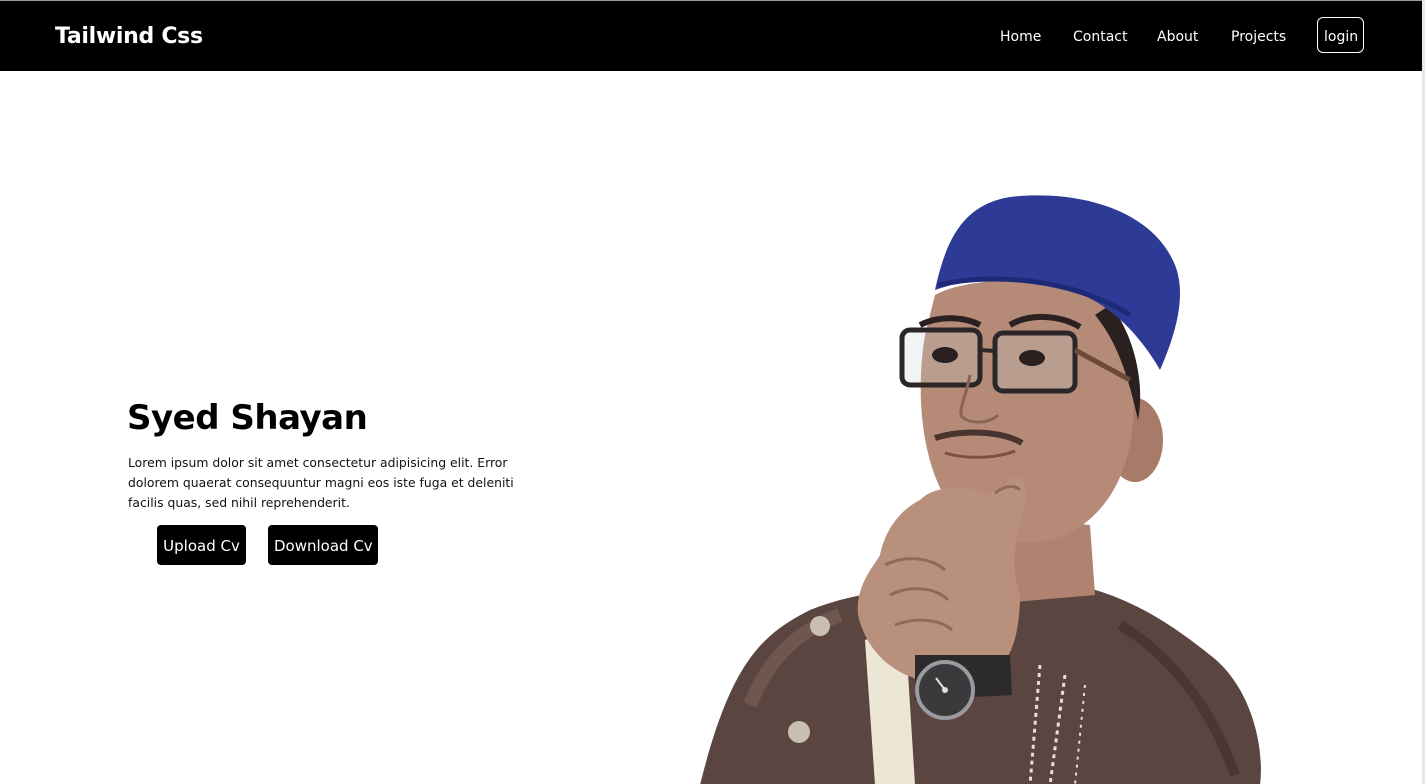 The height and width of the screenshot is (784, 1425). Describe the element at coordinates (1258, 37) in the screenshot. I see `nav-link-projects: Projects` at that location.